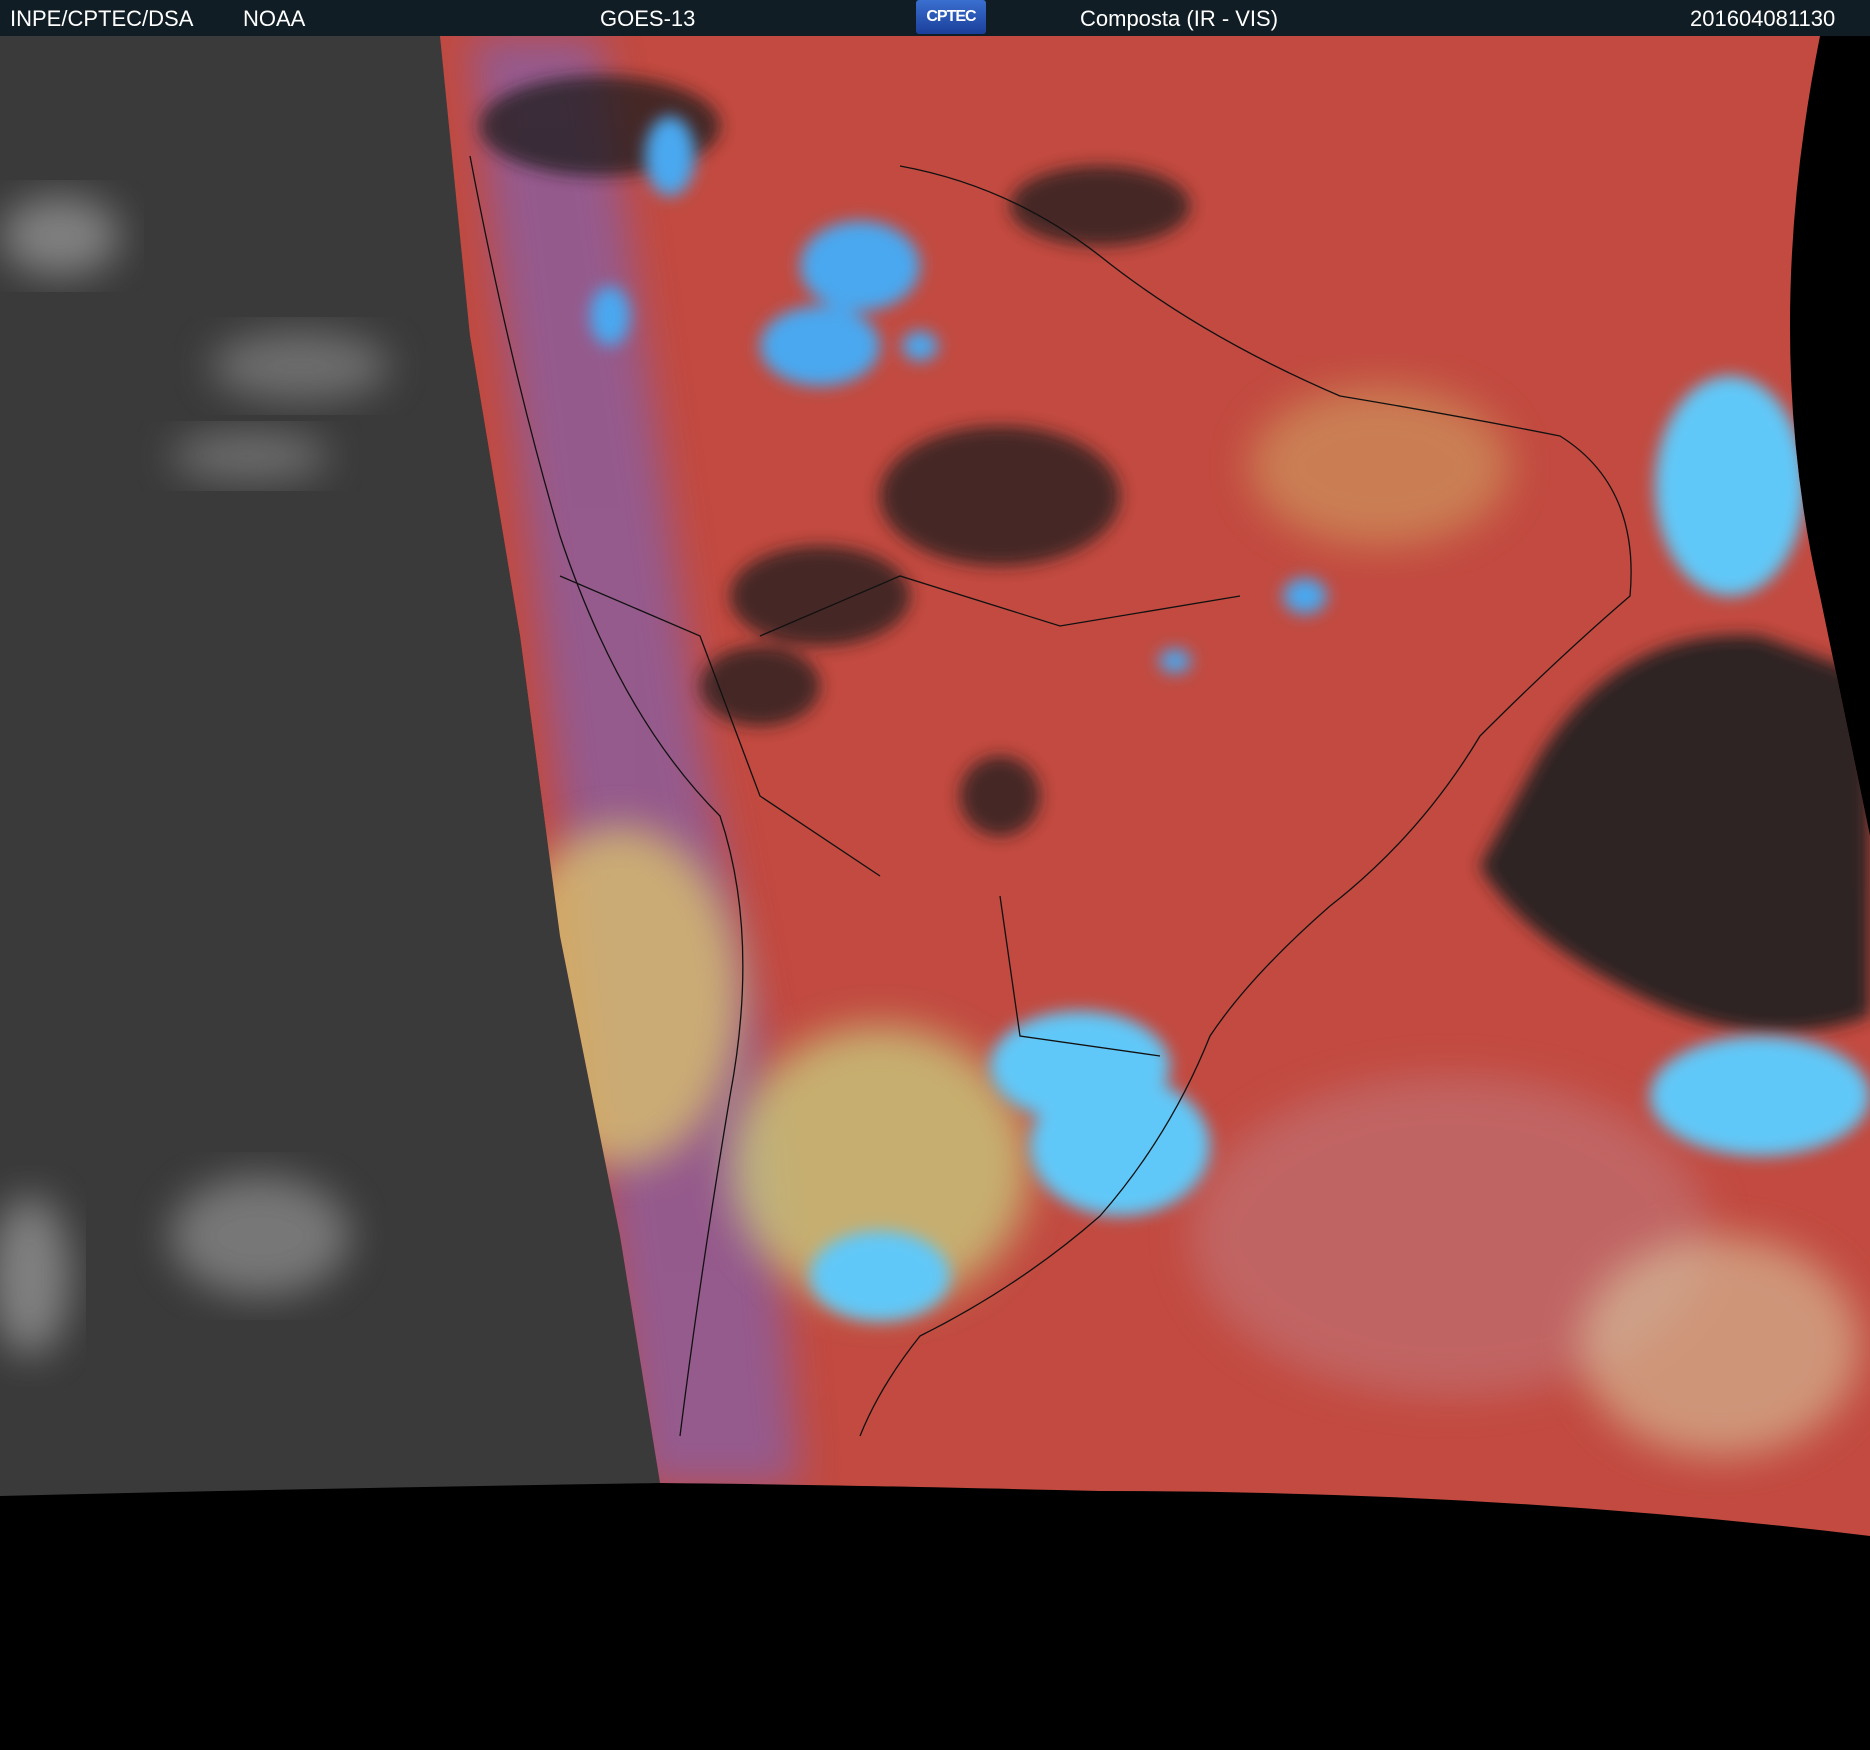  Describe the element at coordinates (102, 18) in the screenshot. I see `agency-label: INPE/CPTEC/DSA` at that location.